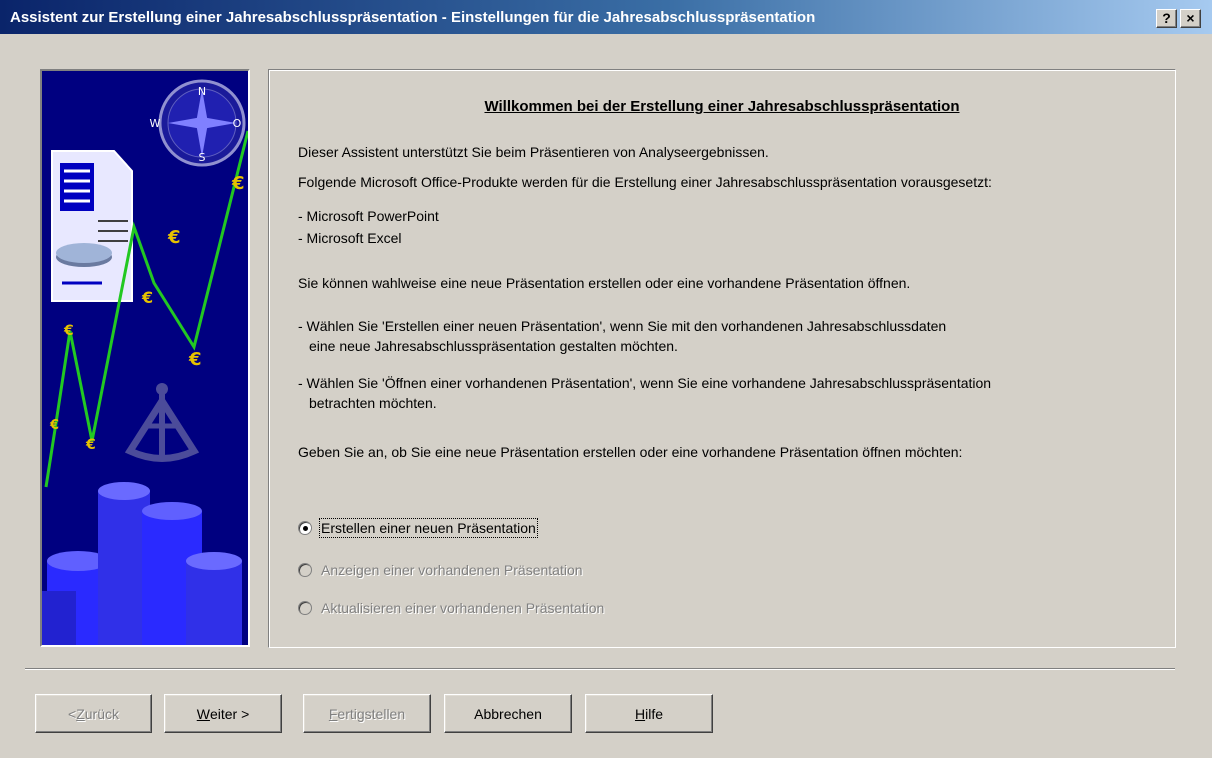  I want to click on compass-w: W, so click(155, 123).